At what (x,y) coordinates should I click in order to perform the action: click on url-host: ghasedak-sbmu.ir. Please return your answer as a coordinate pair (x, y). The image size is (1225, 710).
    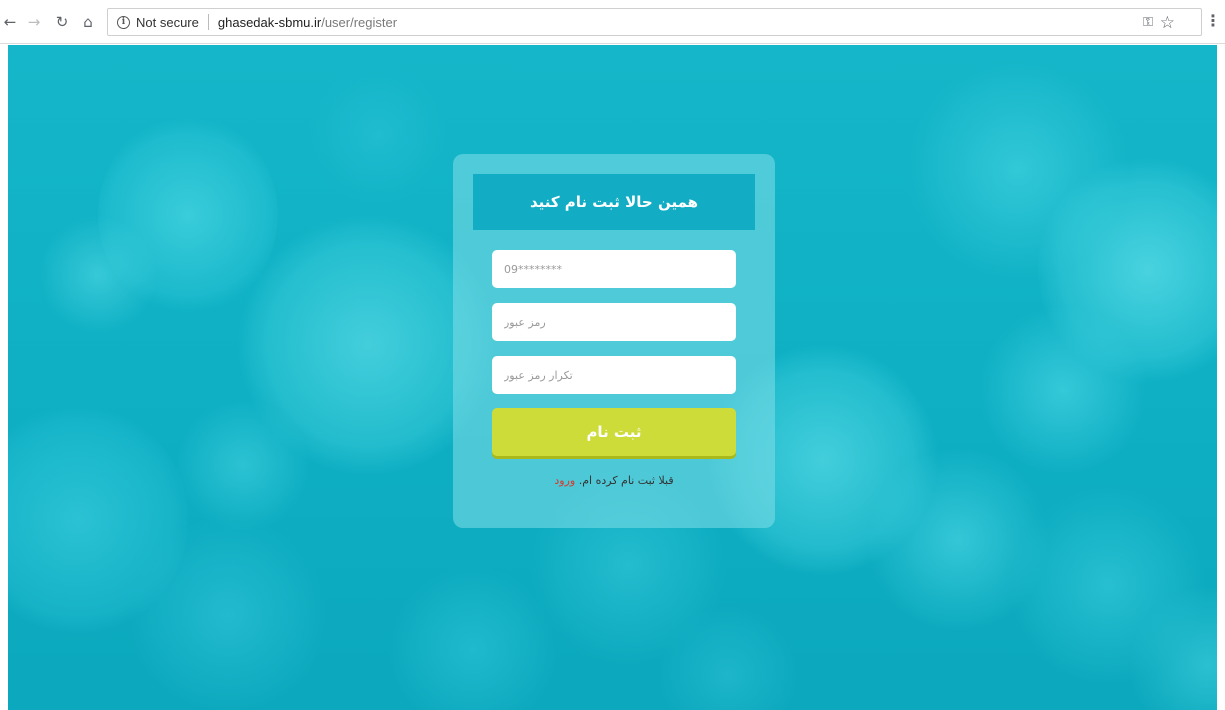
    Looking at the image, I should click on (269, 22).